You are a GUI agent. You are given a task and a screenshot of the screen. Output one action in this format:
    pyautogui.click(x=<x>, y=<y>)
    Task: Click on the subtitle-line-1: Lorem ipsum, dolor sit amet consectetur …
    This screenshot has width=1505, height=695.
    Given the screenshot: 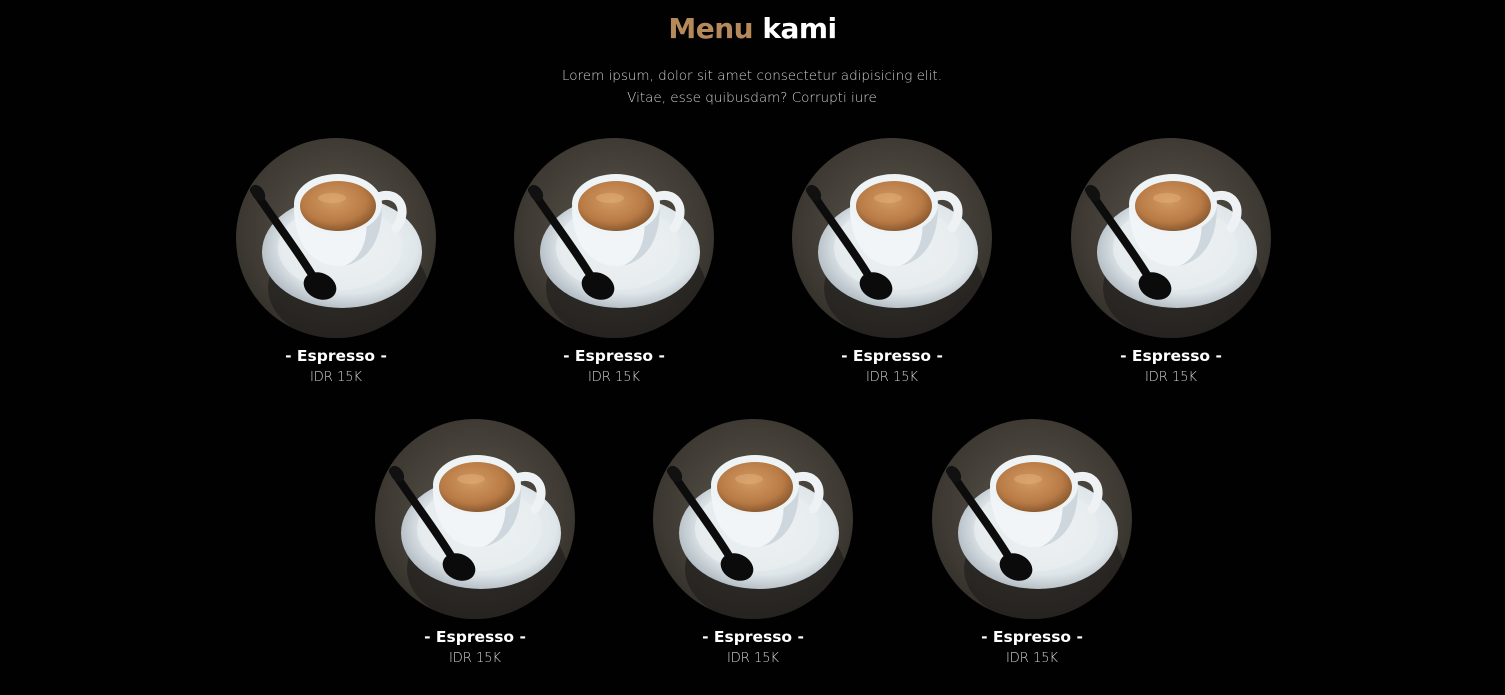 What is the action you would take?
    pyautogui.click(x=752, y=76)
    